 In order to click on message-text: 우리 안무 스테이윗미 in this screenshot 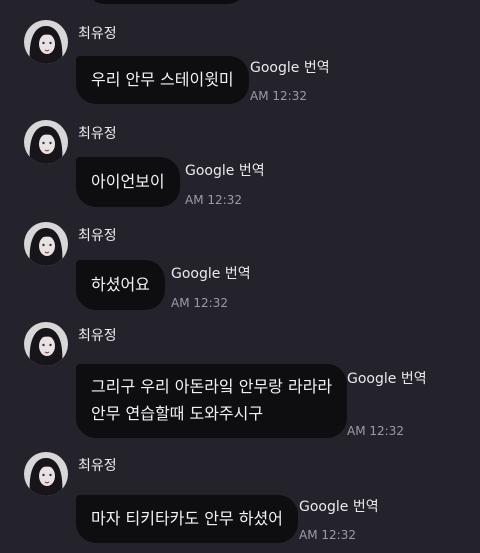, I will do `click(162, 79)`.